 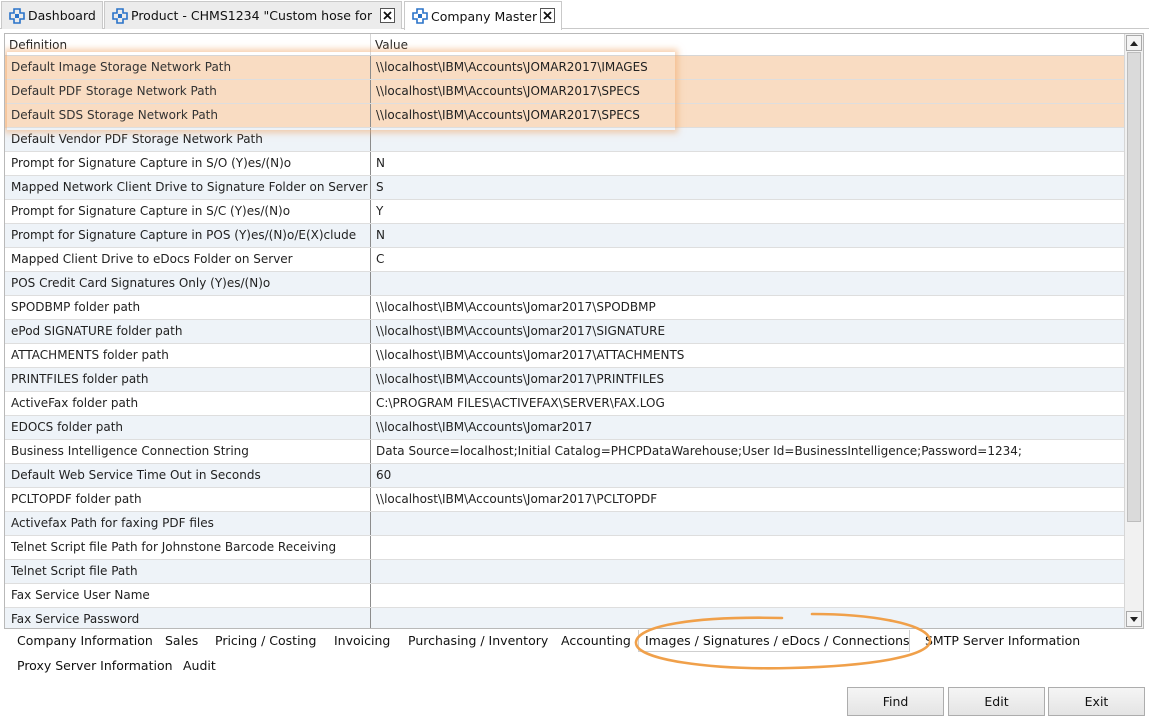 I want to click on table-row: Fax Service User Name, so click(x=564, y=596).